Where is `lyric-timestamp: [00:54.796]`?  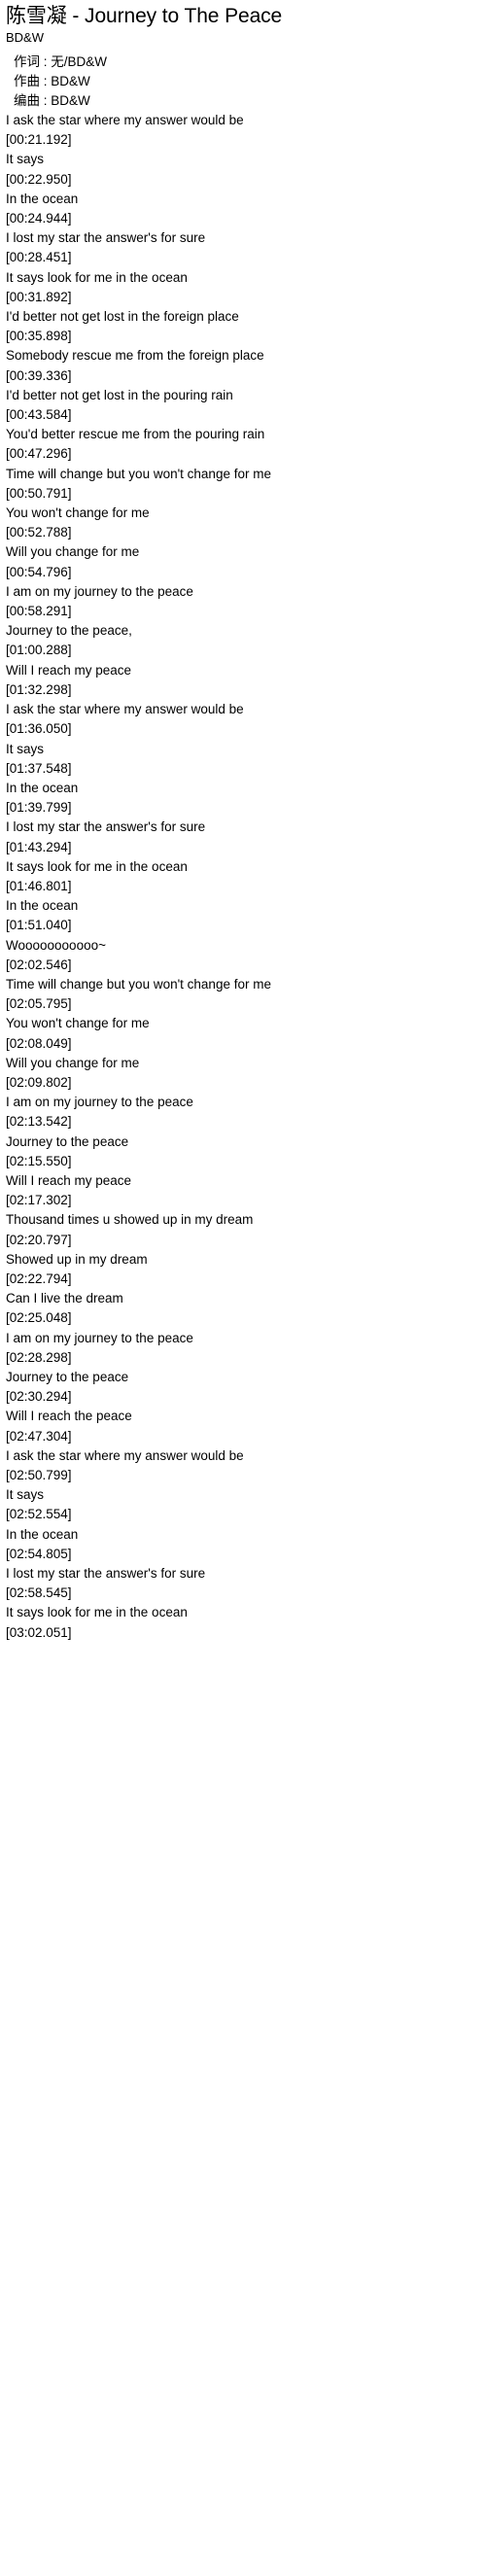
lyric-timestamp: [00:54.796] is located at coordinates (39, 571).